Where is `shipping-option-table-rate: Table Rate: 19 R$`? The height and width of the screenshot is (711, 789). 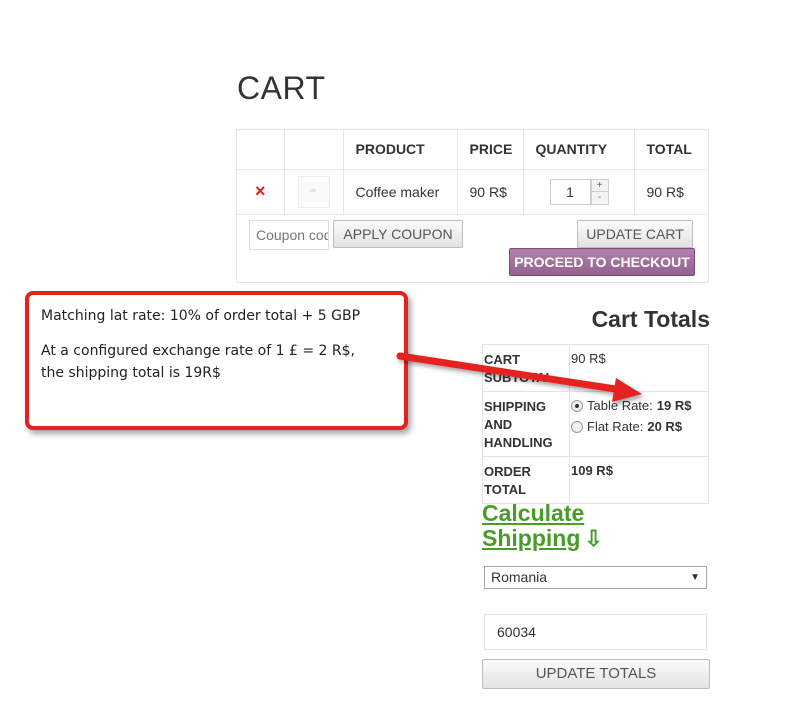
shipping-option-table-rate: Table Rate: 19 R$ is located at coordinates (639, 405).